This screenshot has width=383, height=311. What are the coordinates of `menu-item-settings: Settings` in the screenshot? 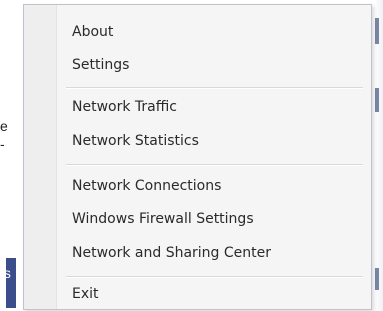 It's located at (218, 65).